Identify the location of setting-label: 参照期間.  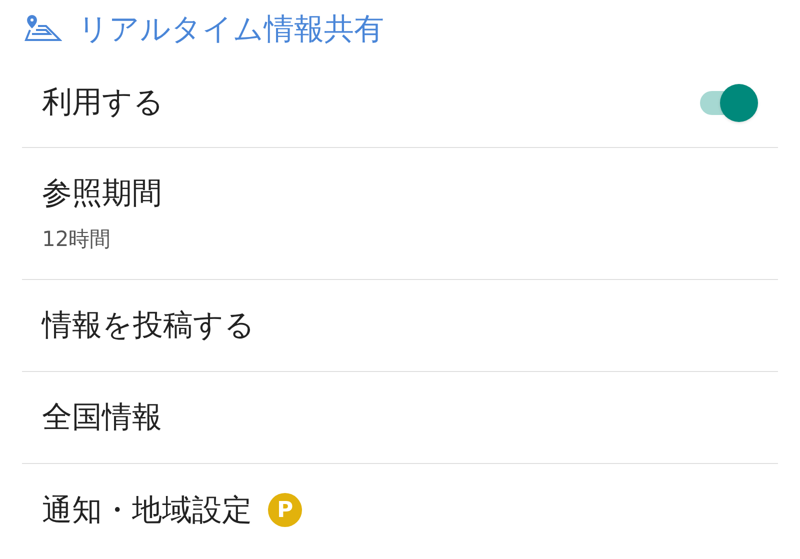
(102, 193).